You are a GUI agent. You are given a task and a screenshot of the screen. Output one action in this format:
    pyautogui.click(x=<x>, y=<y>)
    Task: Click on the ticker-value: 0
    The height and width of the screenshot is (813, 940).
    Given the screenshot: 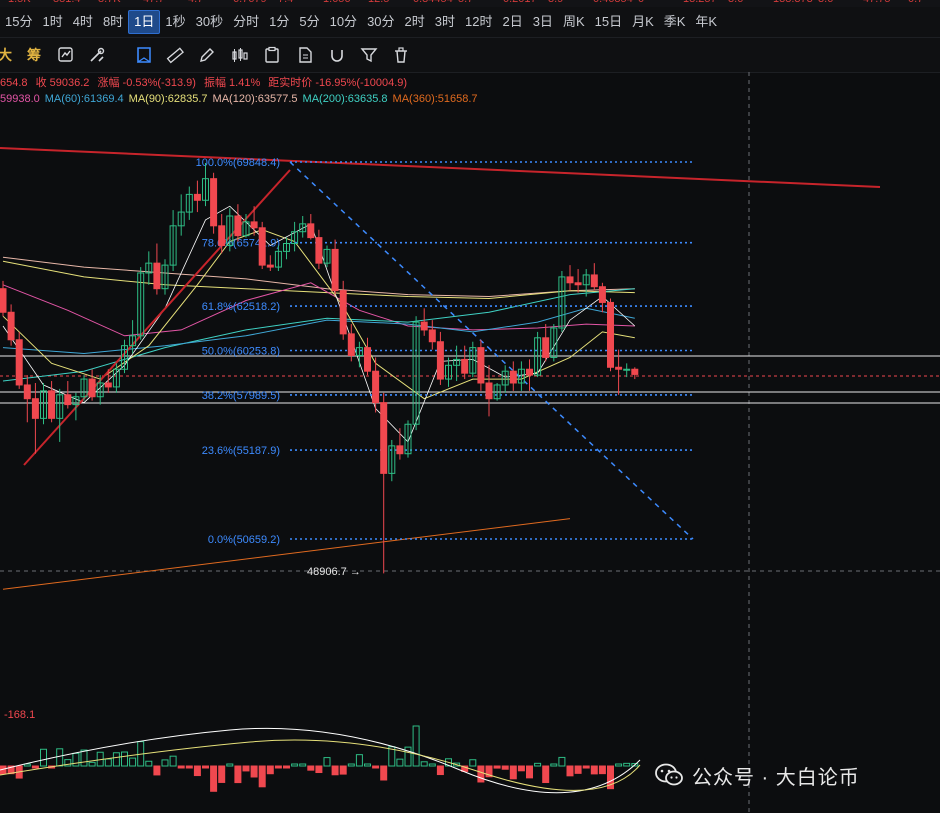 What is the action you would take?
    pyautogui.click(x=641, y=2)
    